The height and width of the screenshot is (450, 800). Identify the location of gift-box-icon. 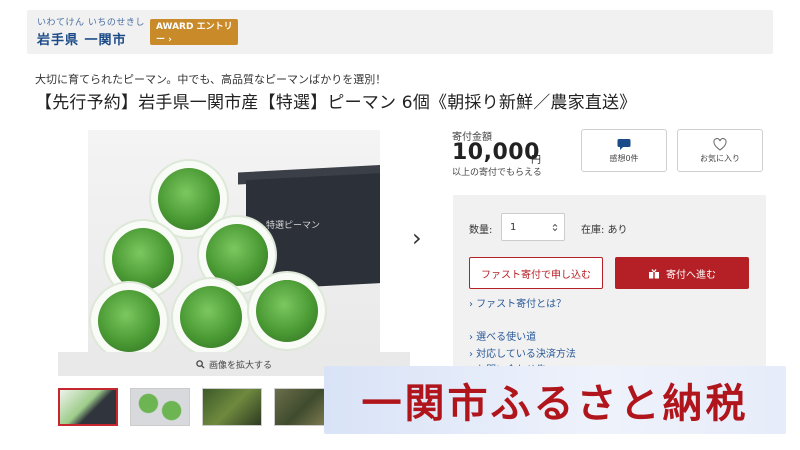
(654, 273).